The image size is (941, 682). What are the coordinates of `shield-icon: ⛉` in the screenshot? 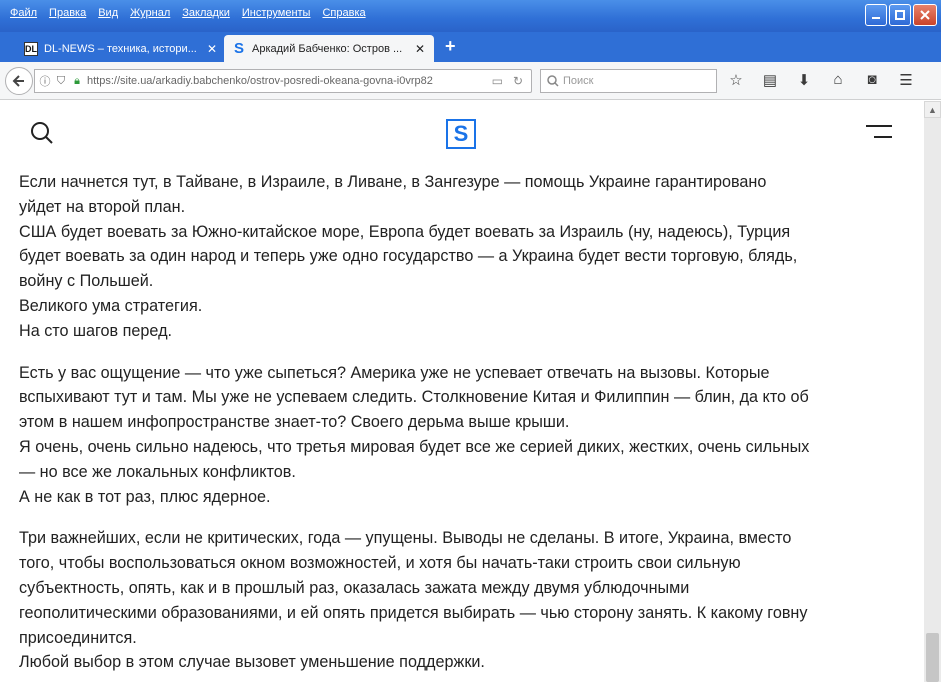 It's located at (61, 81).